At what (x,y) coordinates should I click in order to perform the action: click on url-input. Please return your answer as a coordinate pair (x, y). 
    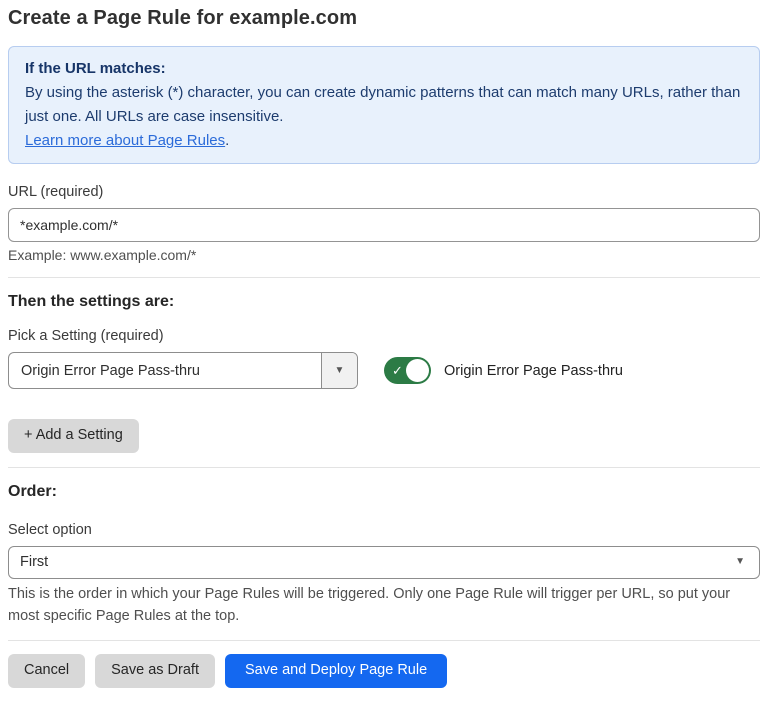
    Looking at the image, I should click on (384, 225).